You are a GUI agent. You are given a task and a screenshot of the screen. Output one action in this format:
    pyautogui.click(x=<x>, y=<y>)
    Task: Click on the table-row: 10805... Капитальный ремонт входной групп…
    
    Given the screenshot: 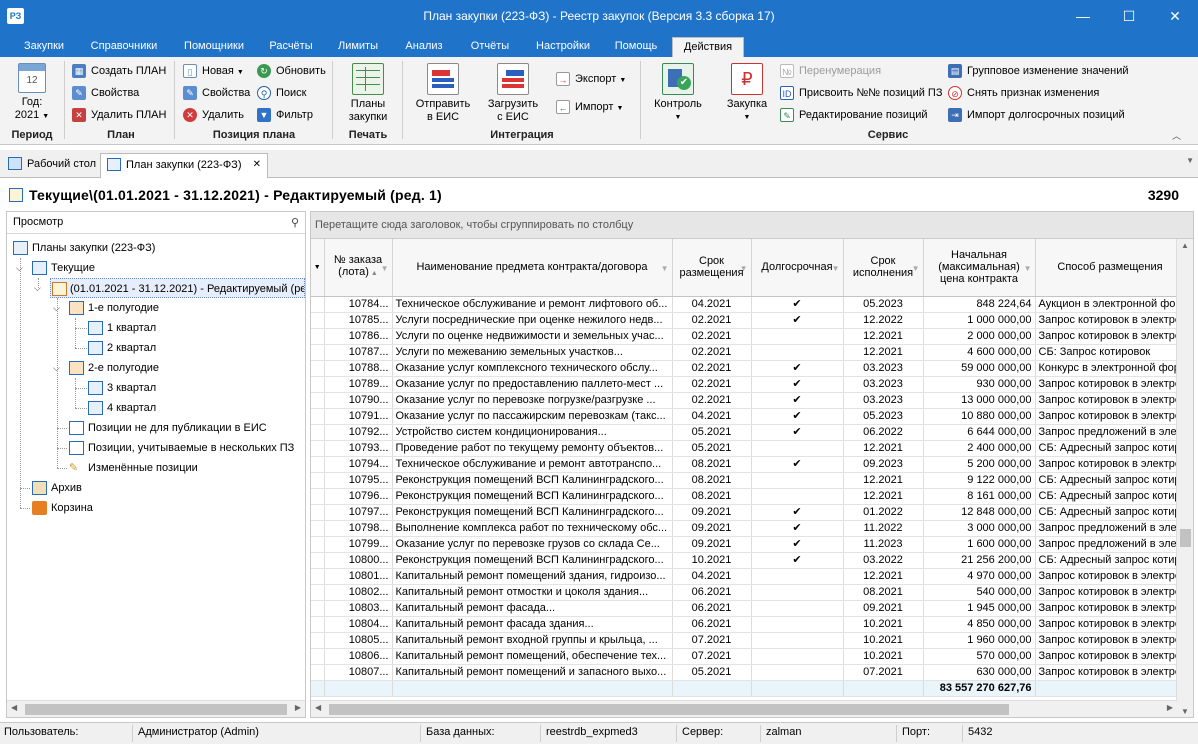 What is the action you would take?
    pyautogui.click(x=748, y=640)
    